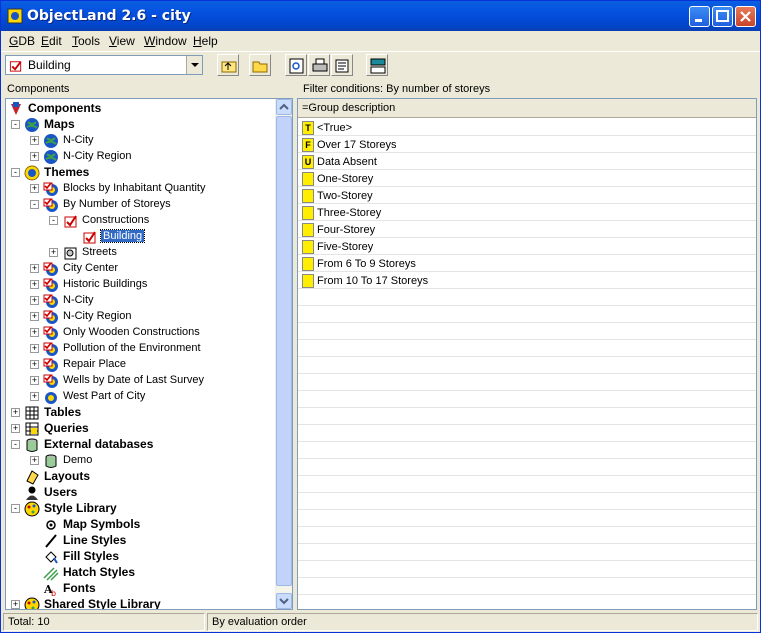 The height and width of the screenshot is (633, 761). I want to click on theme-check-icon, so click(50, 205).